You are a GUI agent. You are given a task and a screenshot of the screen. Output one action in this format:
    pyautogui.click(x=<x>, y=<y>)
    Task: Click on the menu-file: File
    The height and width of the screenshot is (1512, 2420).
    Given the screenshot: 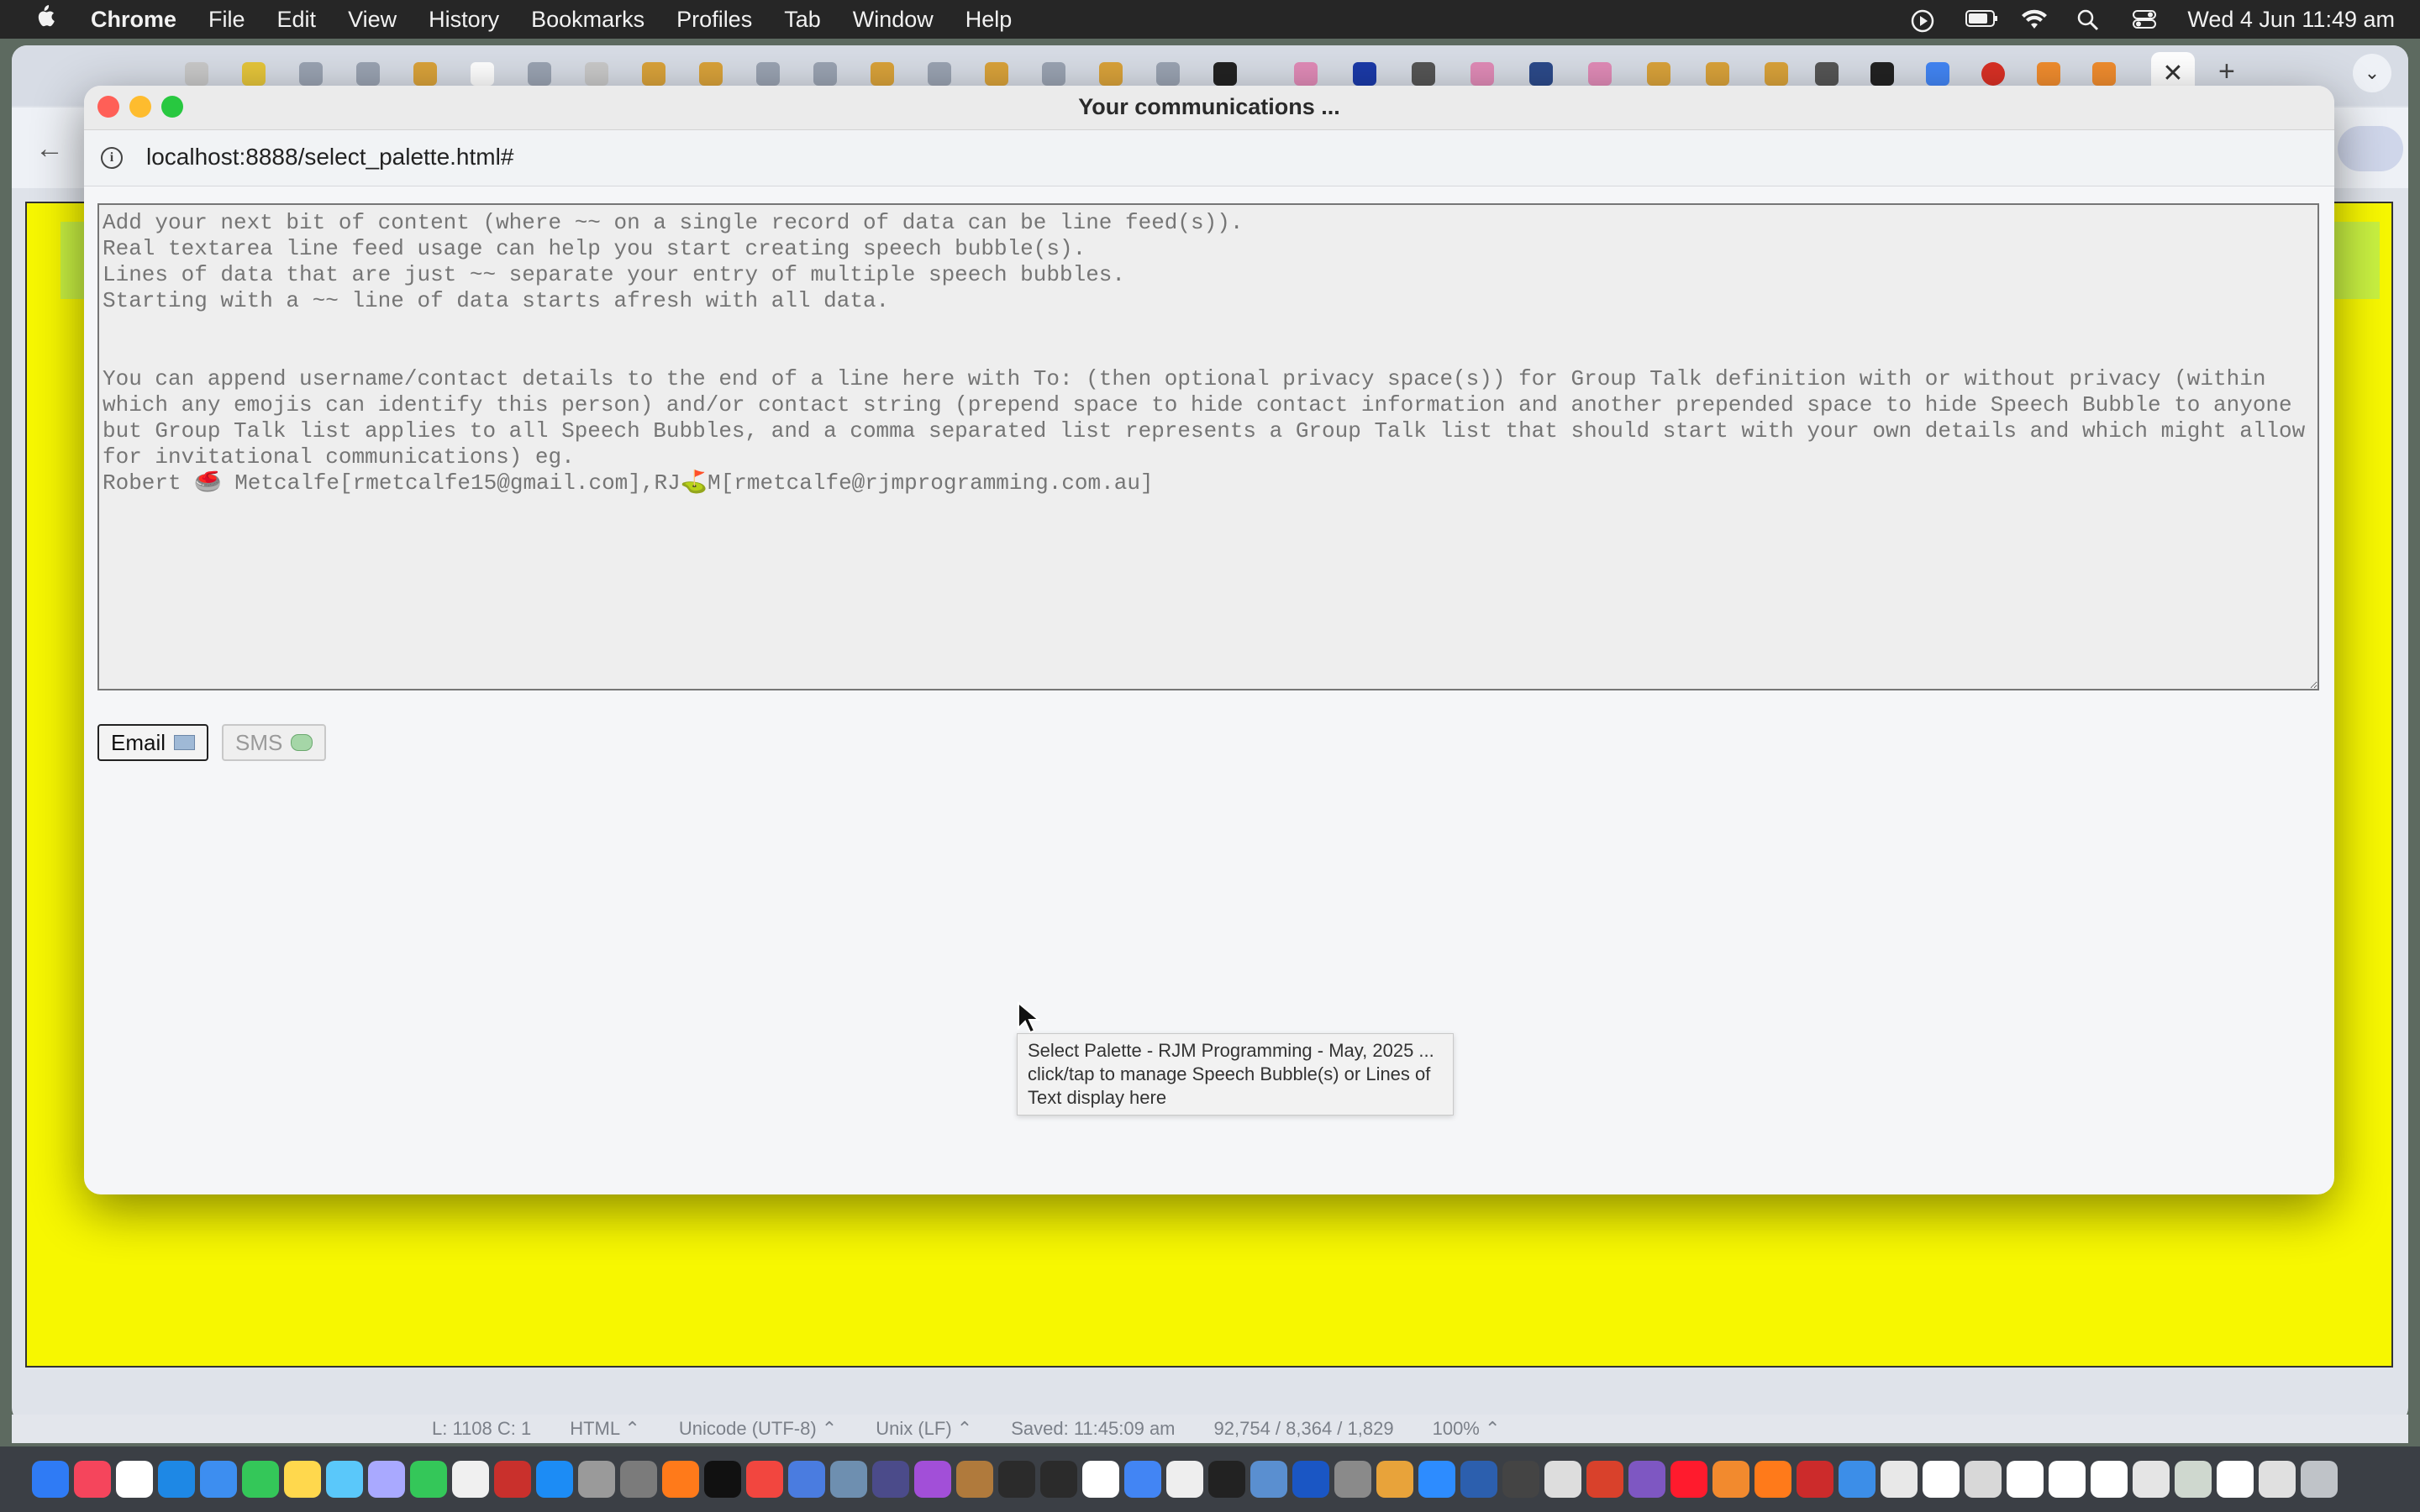 What is the action you would take?
    pyautogui.click(x=226, y=20)
    